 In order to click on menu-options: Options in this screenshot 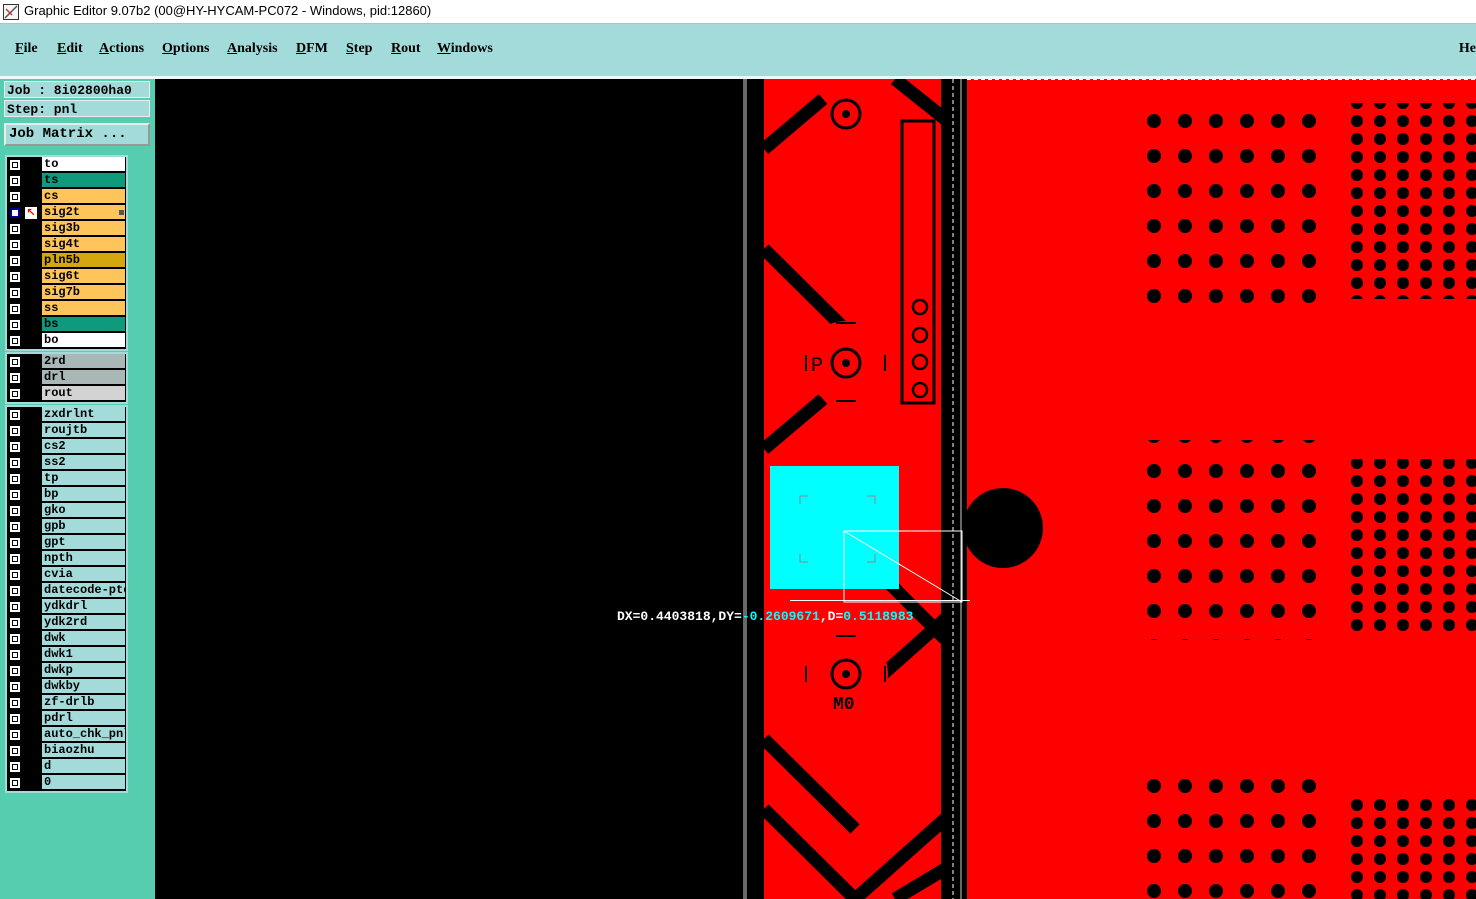, I will do `click(185, 49)`.